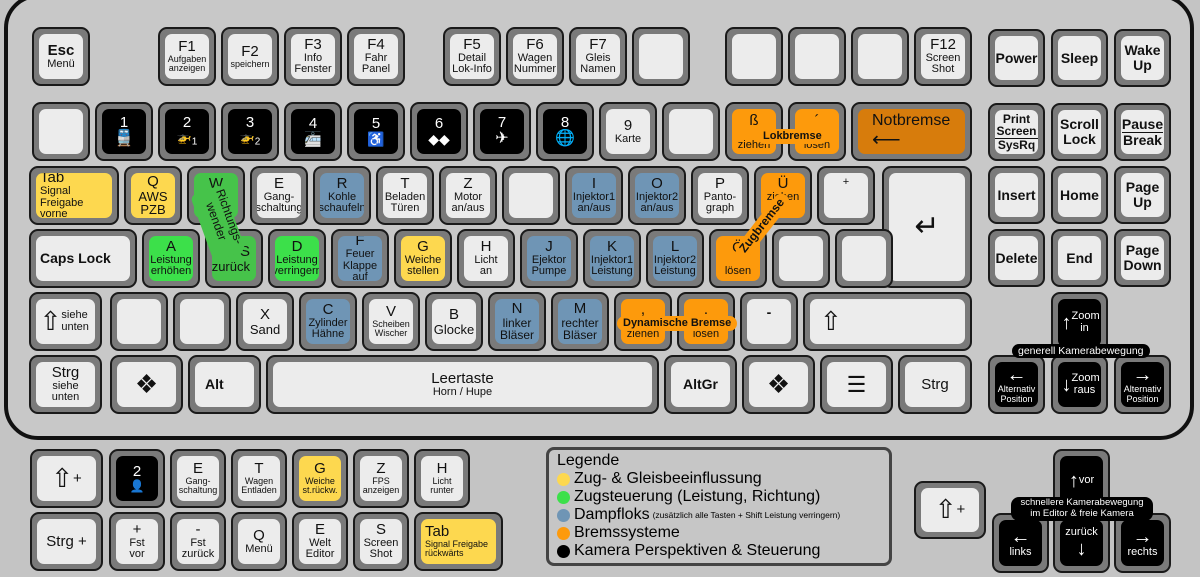  I want to click on key-strg-left: Strg siehe unten, so click(65, 384).